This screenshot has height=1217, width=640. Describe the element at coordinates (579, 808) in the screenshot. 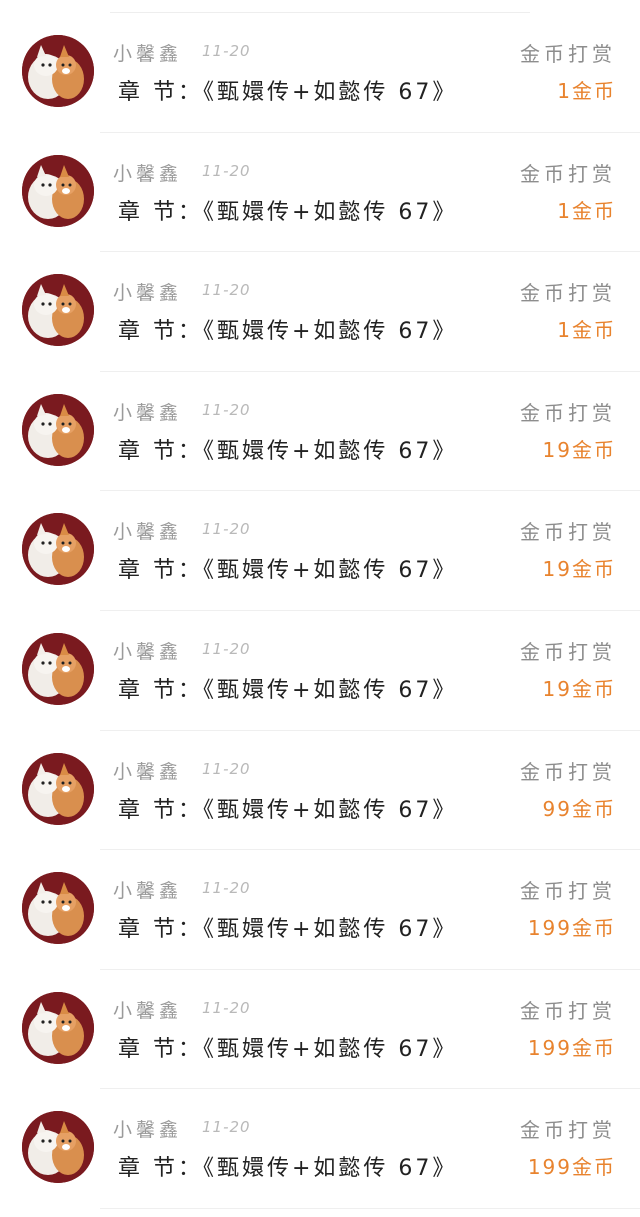

I see `tip-amount: 99金币` at that location.